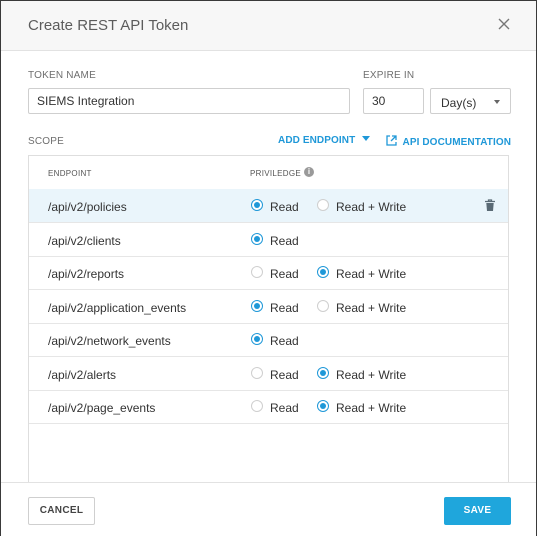 Image resolution: width=537 pixels, height=536 pixels. What do you see at coordinates (117, 308) in the screenshot?
I see `endpoint-path: /api/v2/application_events` at bounding box center [117, 308].